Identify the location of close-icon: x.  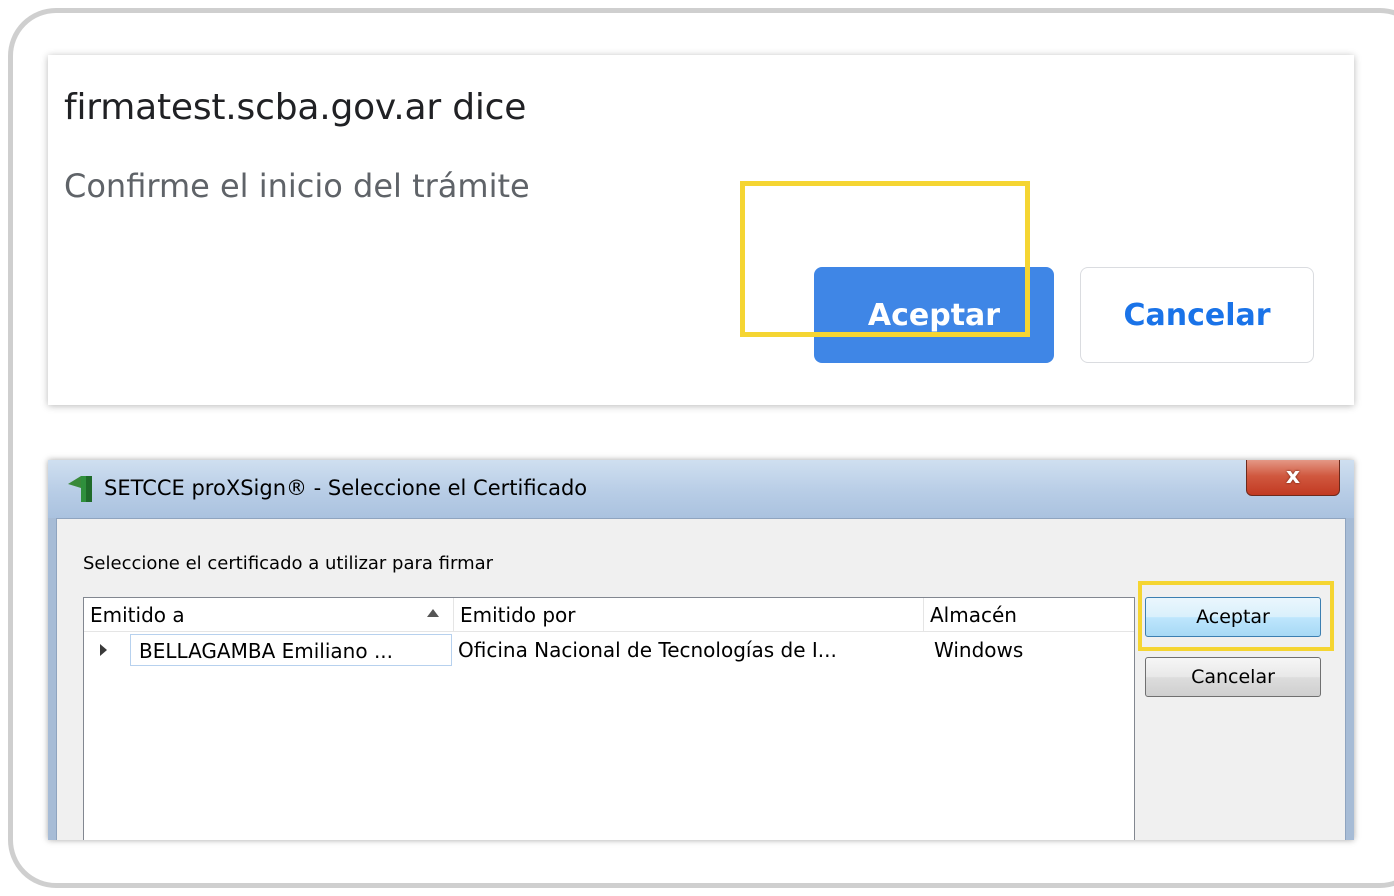
(1293, 476).